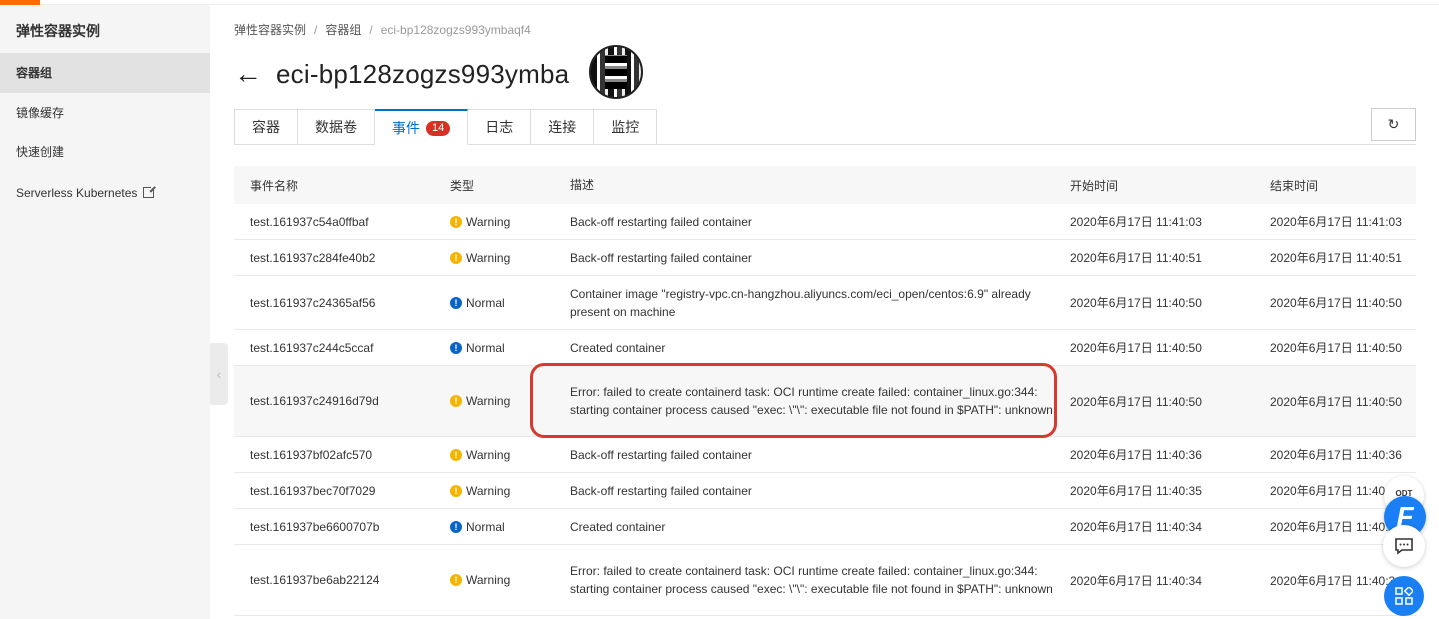 This screenshot has height=619, width=1439. I want to click on event-name: test.161937c54a0ffbaf, so click(309, 221).